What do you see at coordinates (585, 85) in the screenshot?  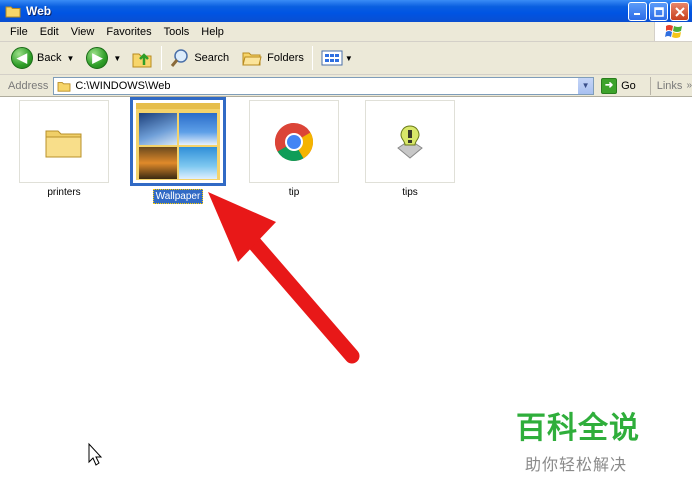 I see `address-dropdown-icon: ▼` at bounding box center [585, 85].